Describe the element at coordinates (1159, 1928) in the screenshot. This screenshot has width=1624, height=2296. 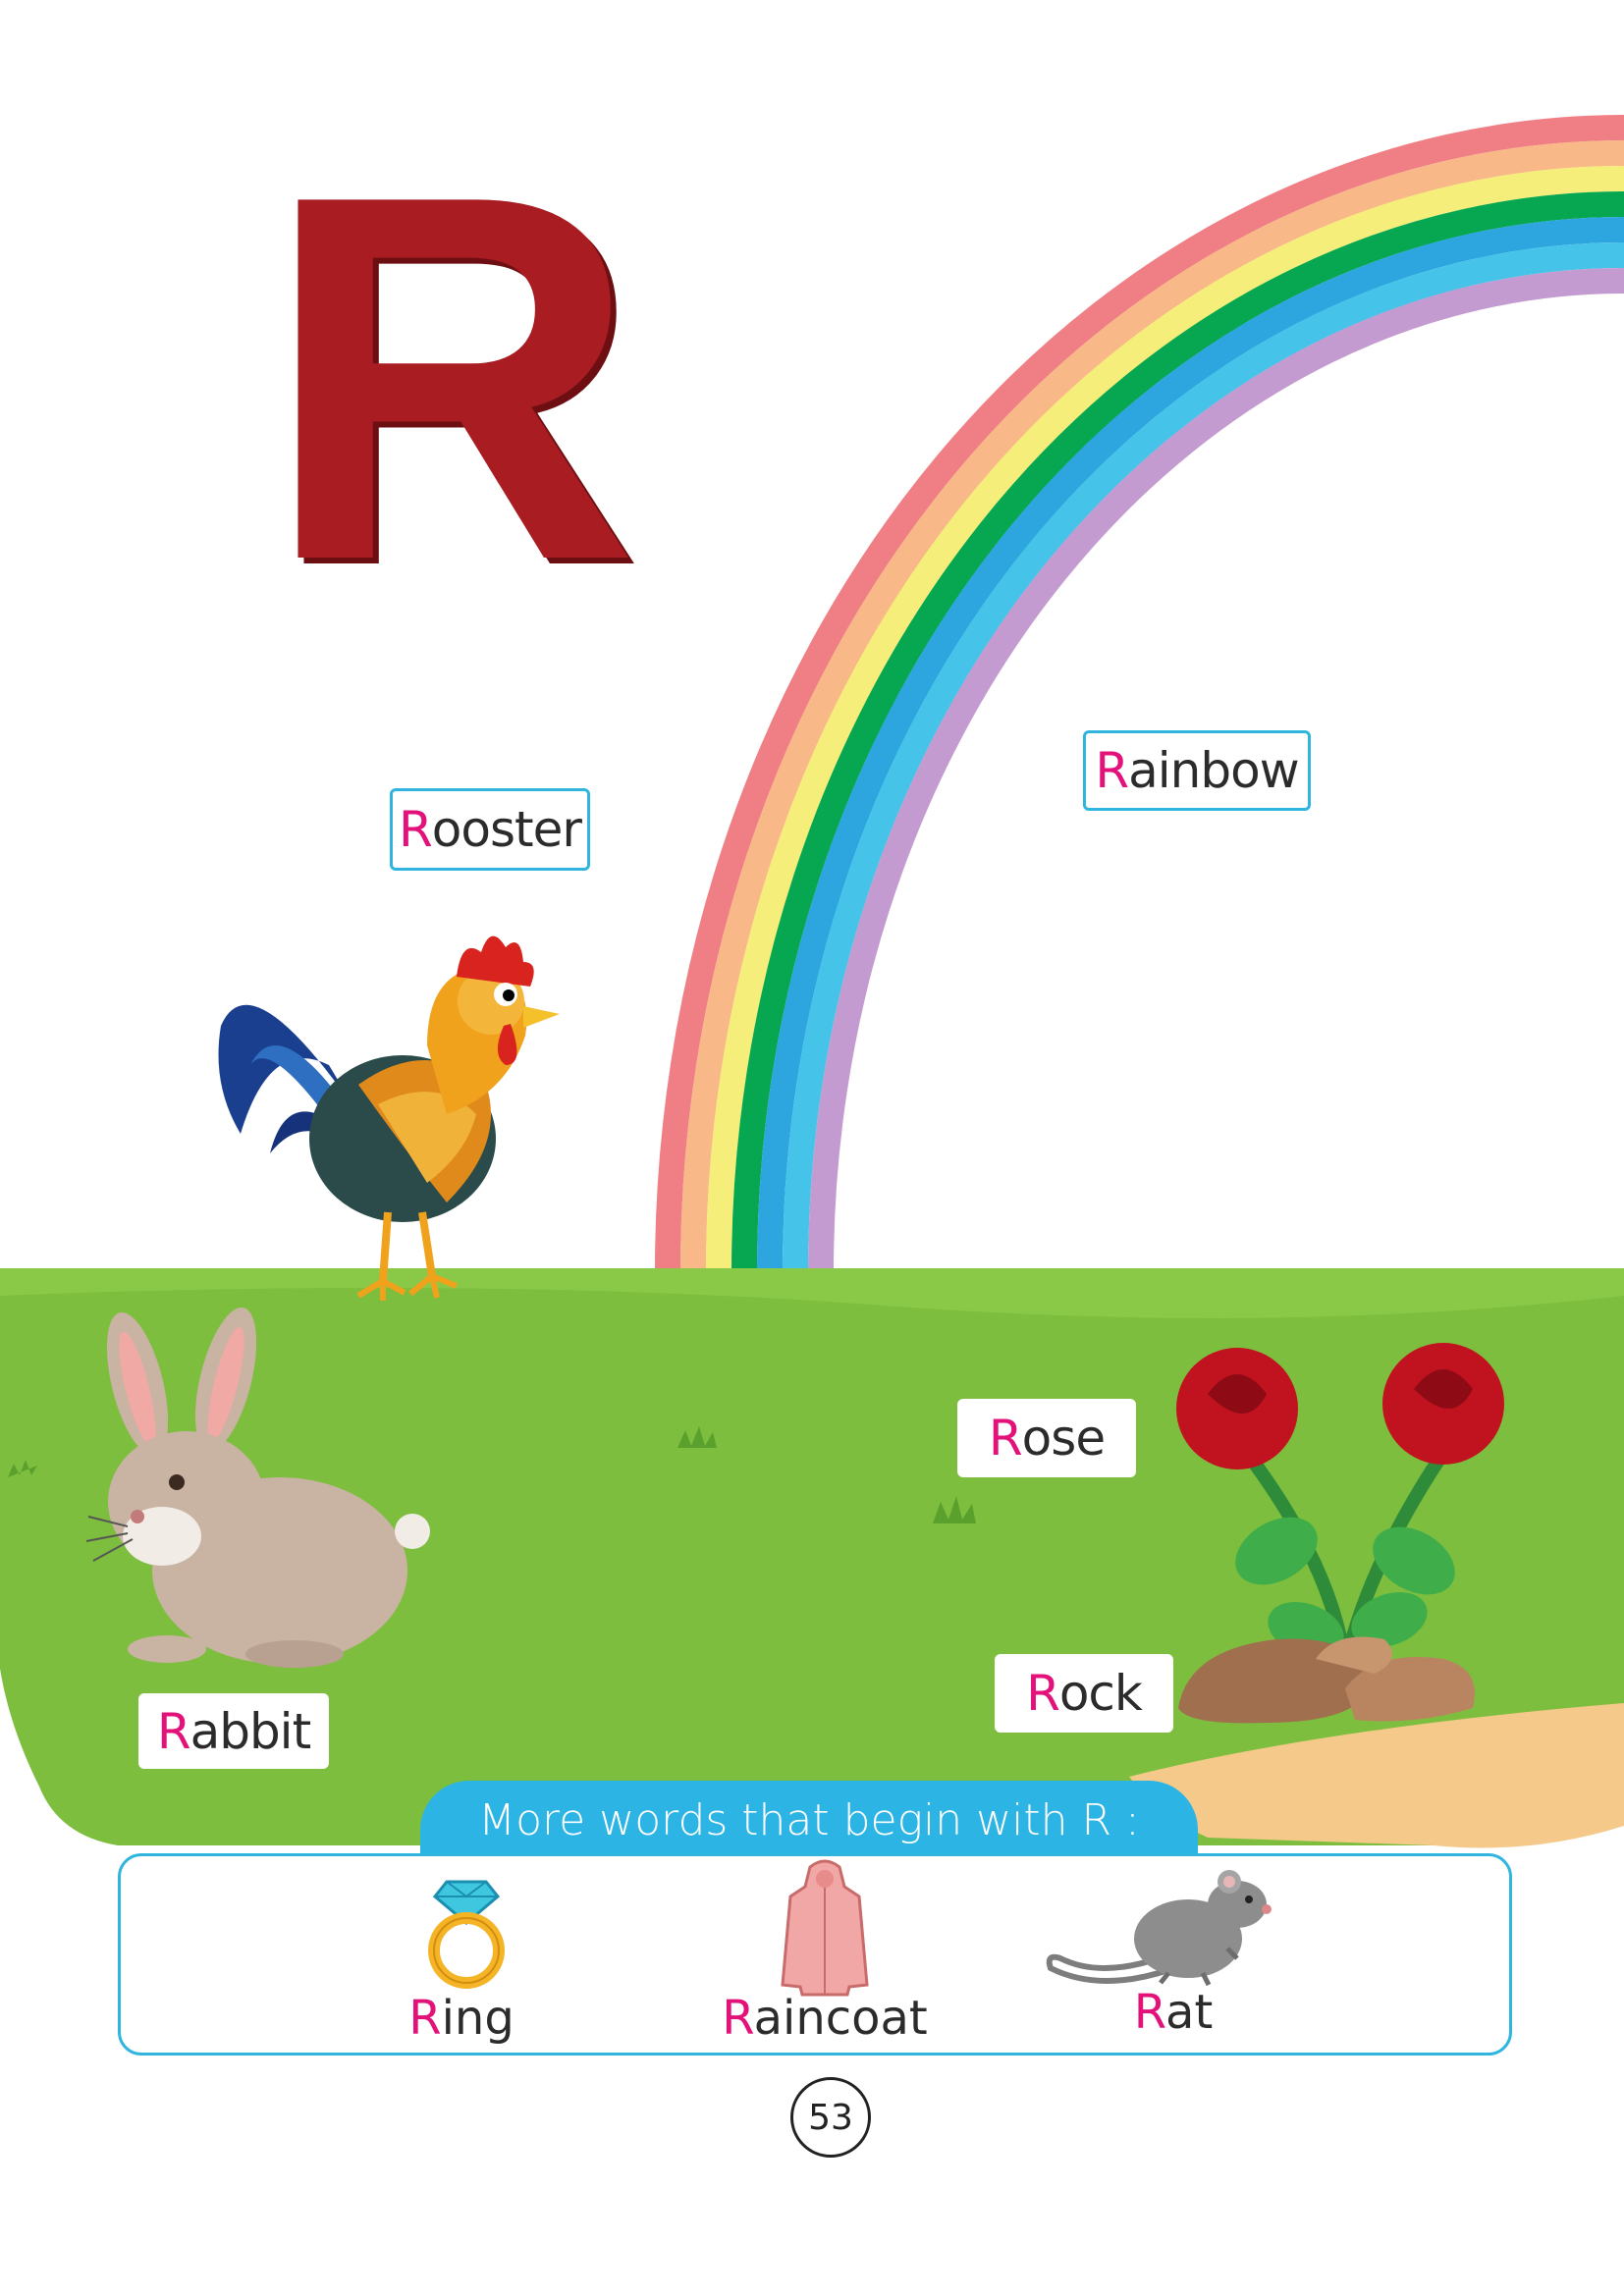
I see `rat-icon` at that location.